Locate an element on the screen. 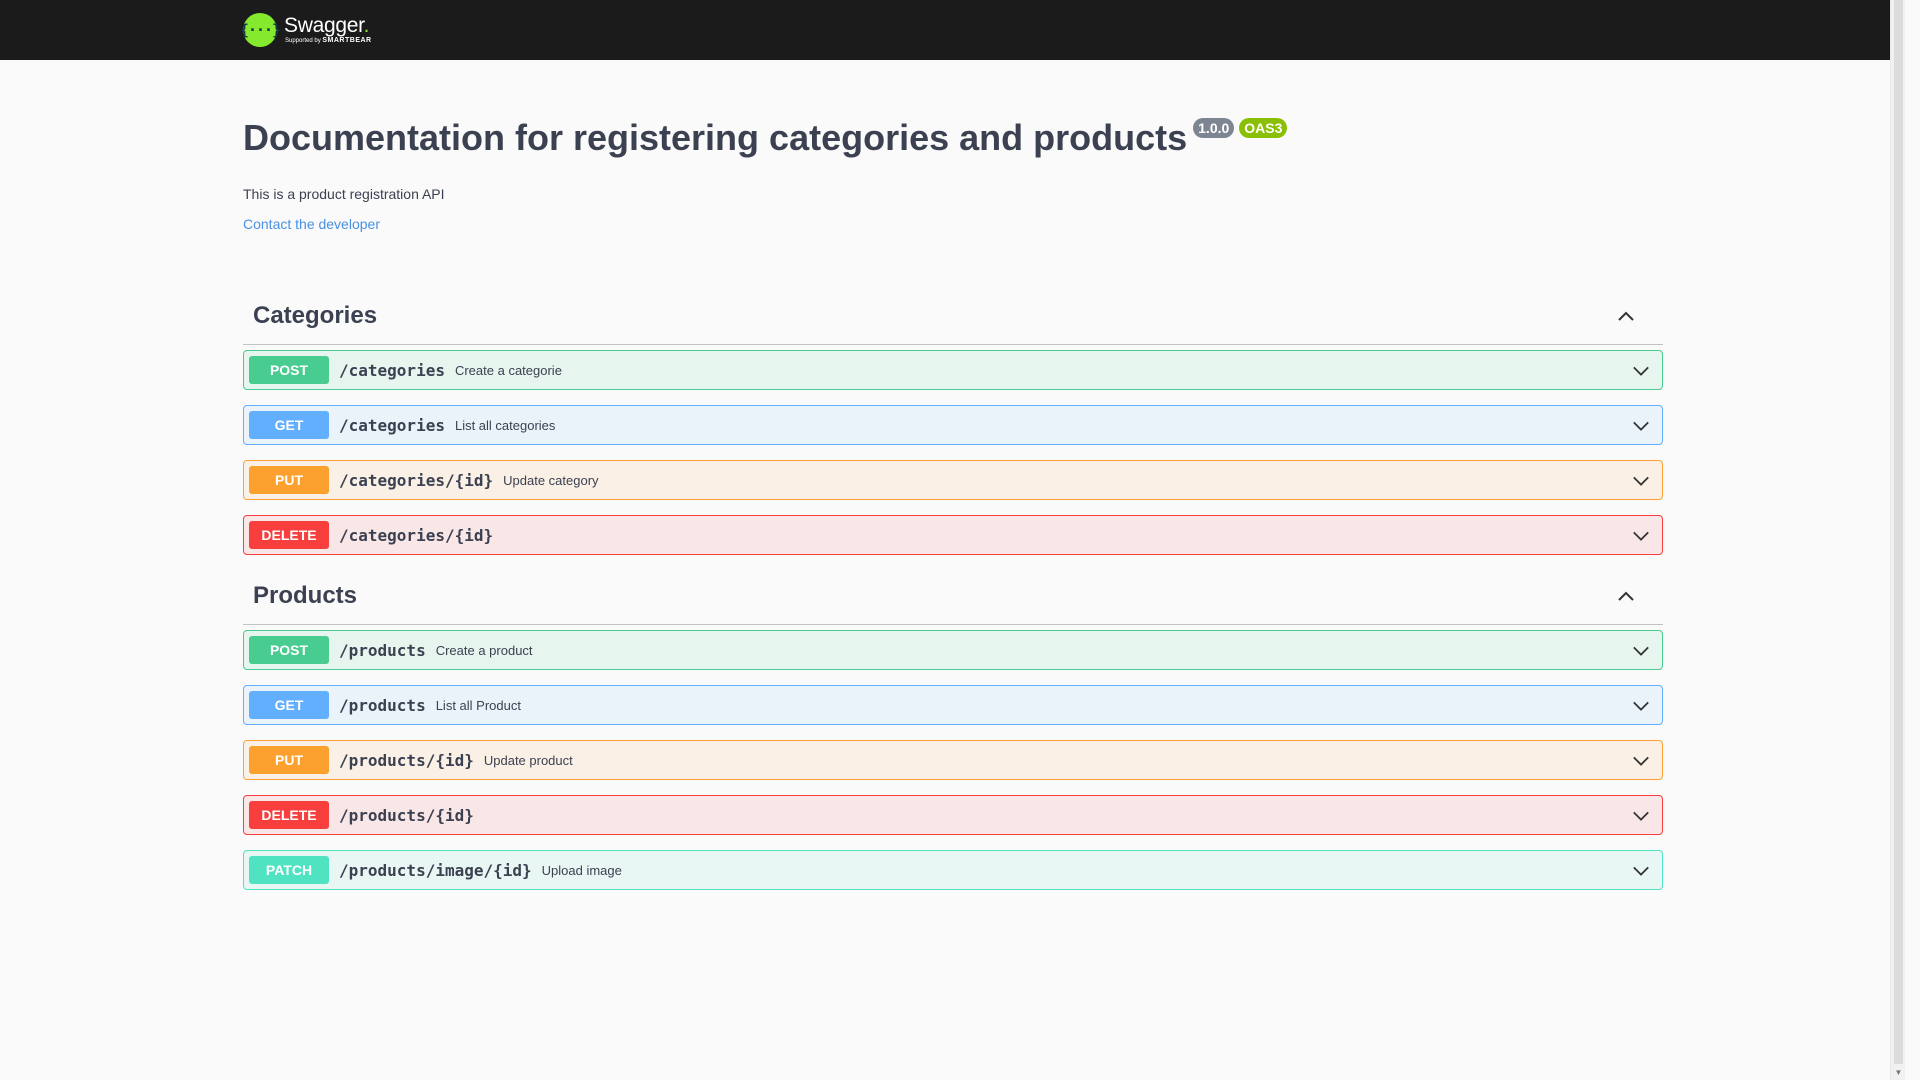 This screenshot has width=1920, height=1080. operation-get-row: GET/categories List all categories is located at coordinates (953, 425).